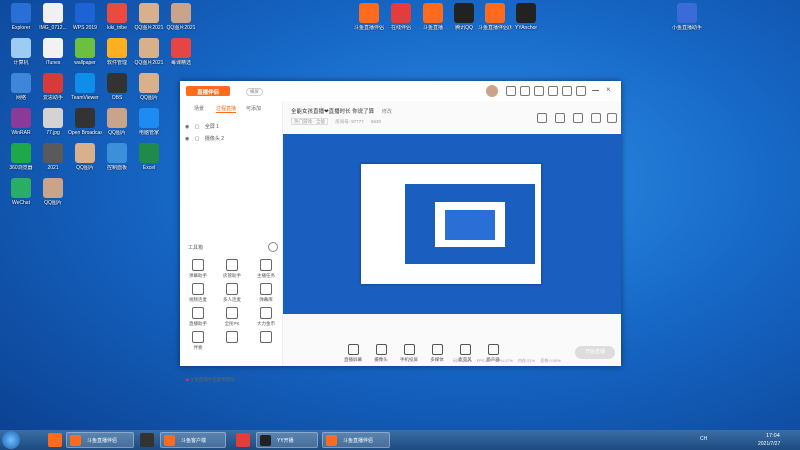  What do you see at coordinates (193, 440) in the screenshot?
I see `taskbar-button: 斗鱼客户端` at bounding box center [193, 440].